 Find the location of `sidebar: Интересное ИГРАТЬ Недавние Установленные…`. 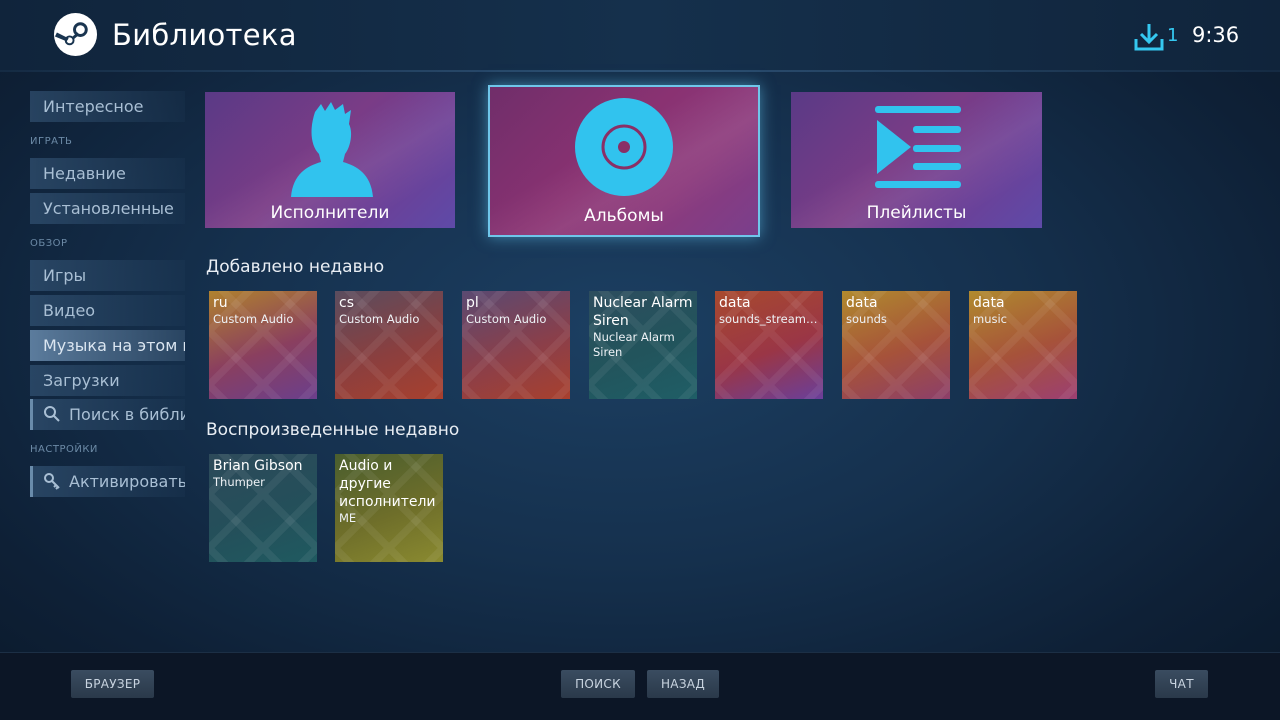

sidebar: Интересное ИГРАТЬ Недавние Установленные… is located at coordinates (107, 296).